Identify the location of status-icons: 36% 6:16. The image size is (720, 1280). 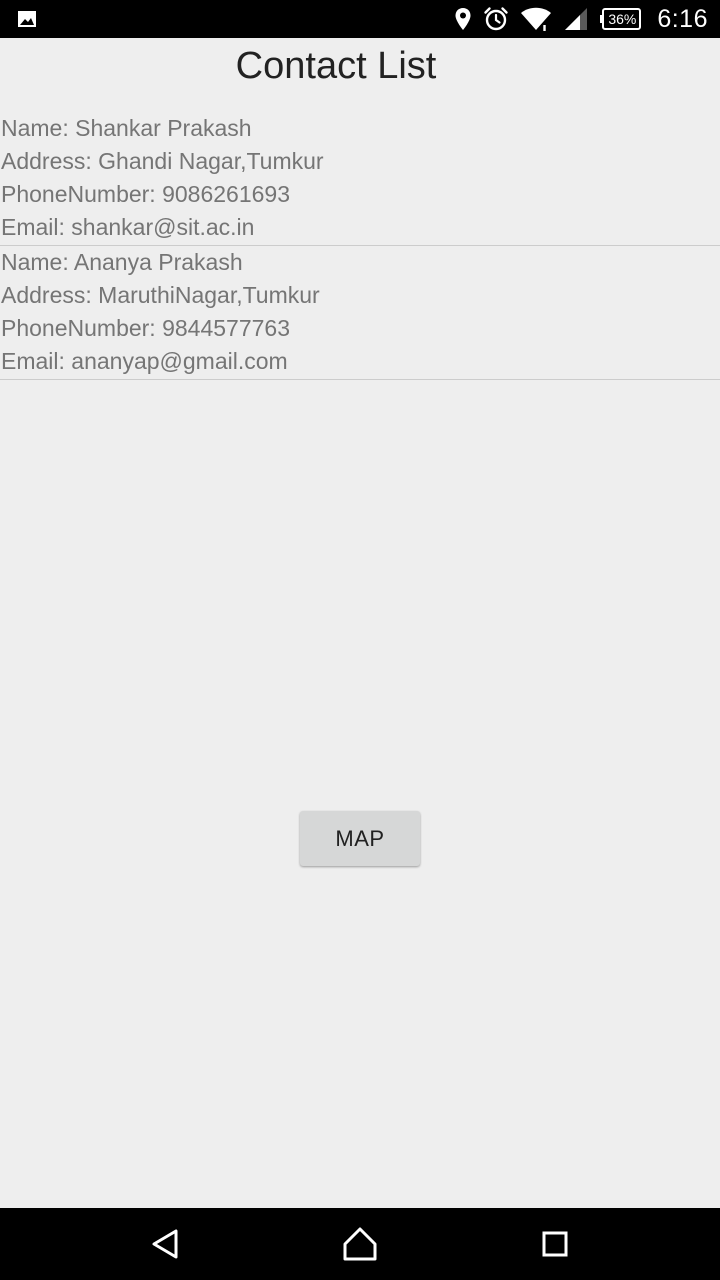
(581, 19).